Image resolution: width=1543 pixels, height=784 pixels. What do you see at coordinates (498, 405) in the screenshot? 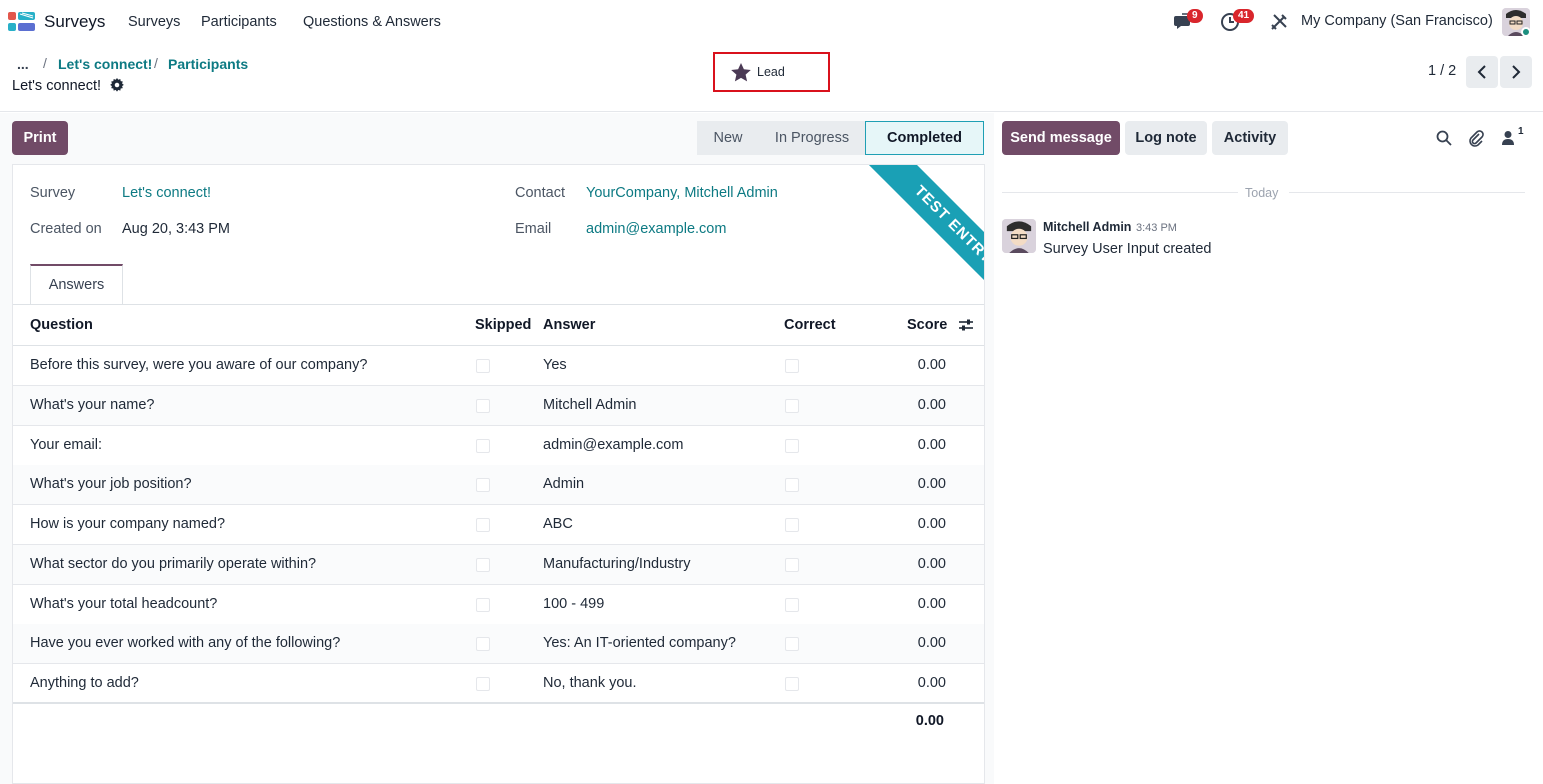
I see `table-row: What's your name? Mitchell Admin 0.00` at bounding box center [498, 405].